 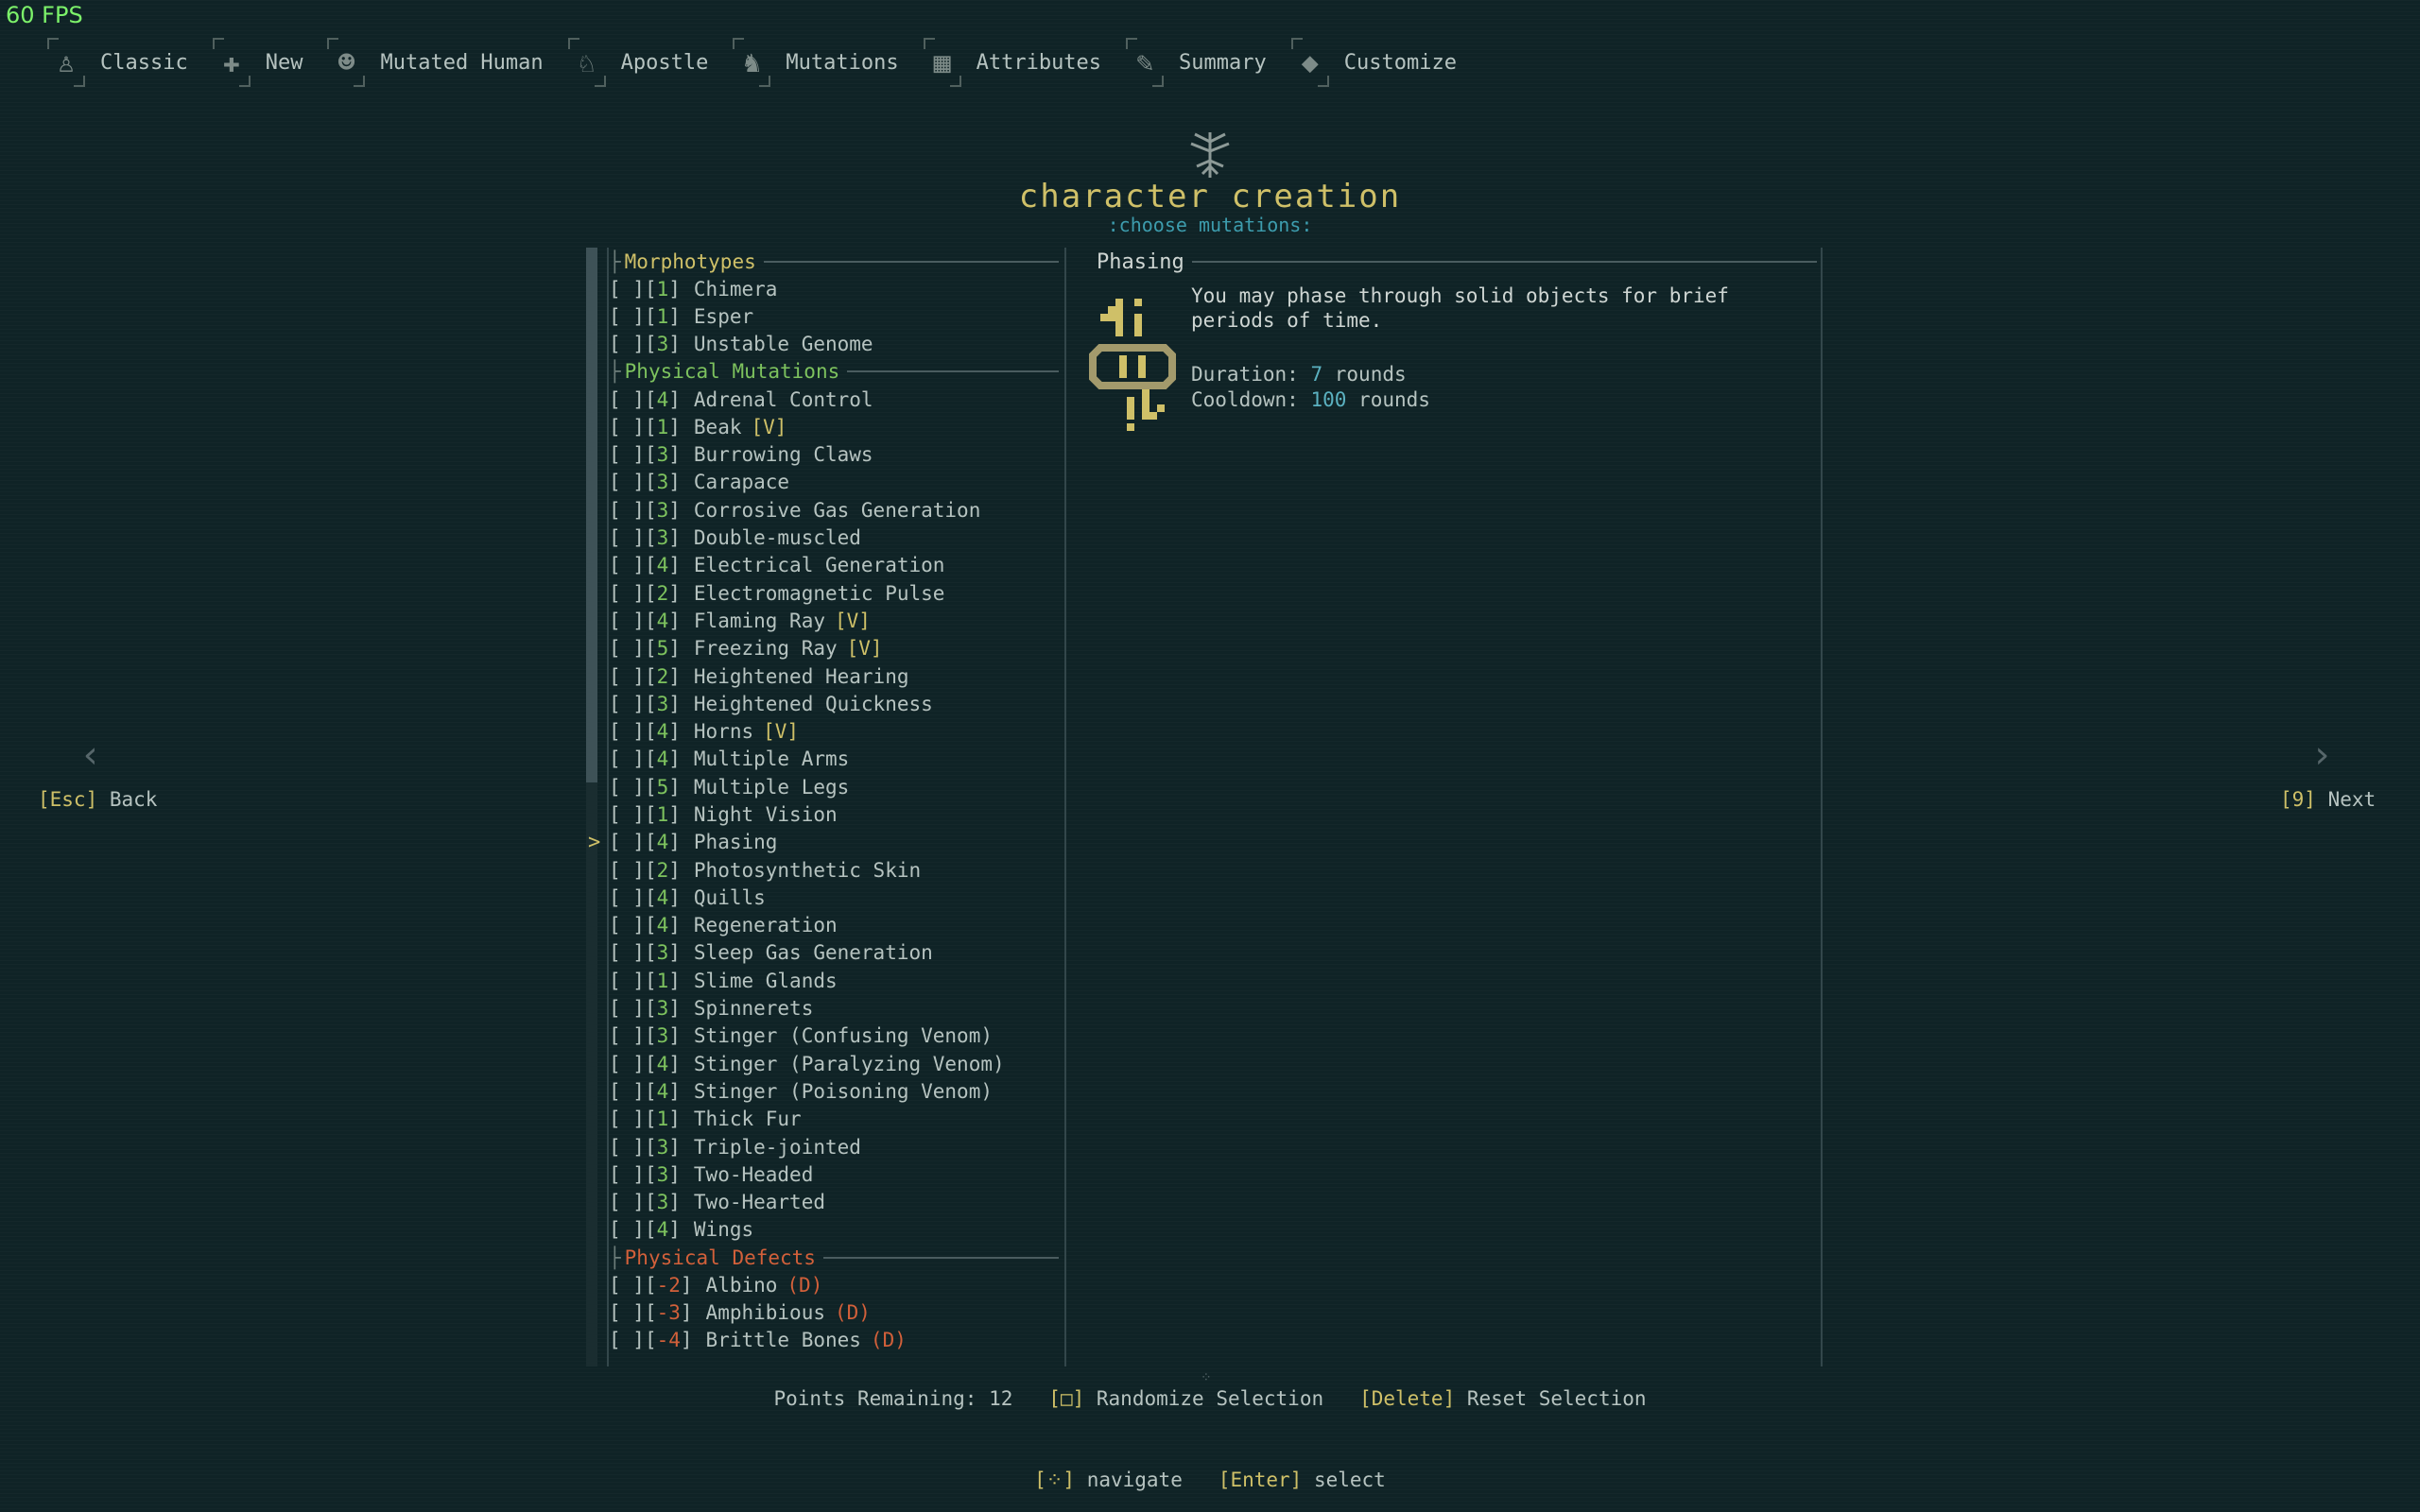 I want to click on mutation-row: [ ][3] Double-muscled, so click(x=834, y=537).